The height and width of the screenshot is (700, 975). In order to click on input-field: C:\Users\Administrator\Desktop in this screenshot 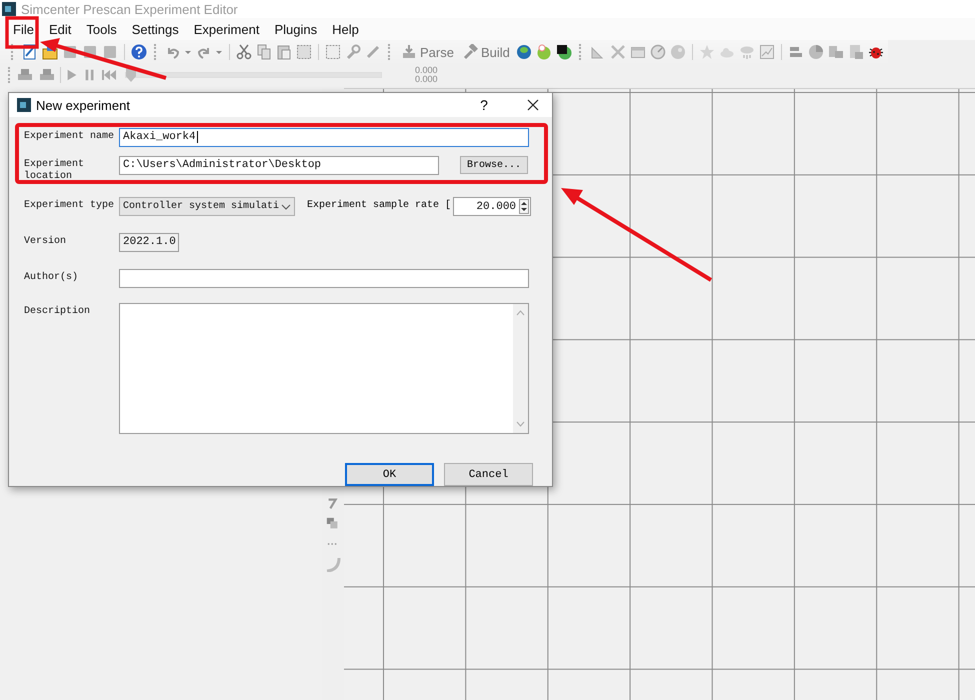, I will do `click(279, 165)`.